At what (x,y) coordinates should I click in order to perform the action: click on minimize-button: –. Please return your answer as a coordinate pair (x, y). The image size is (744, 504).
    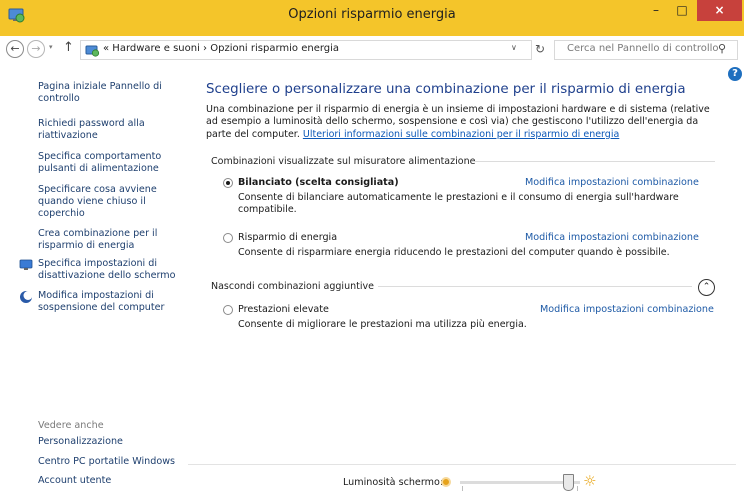
    Looking at the image, I should click on (656, 10).